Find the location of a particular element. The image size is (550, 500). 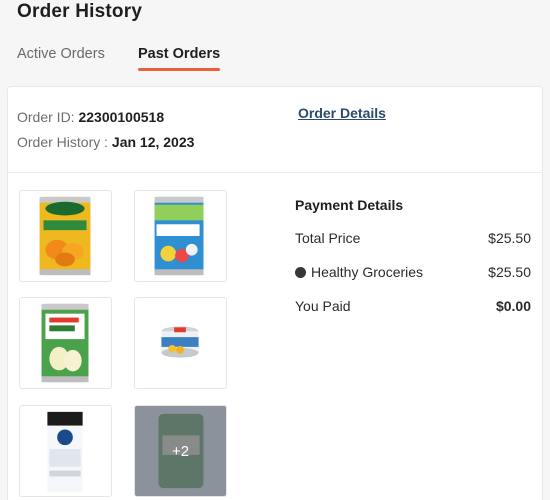

page-title: Order History is located at coordinates (80, 11).